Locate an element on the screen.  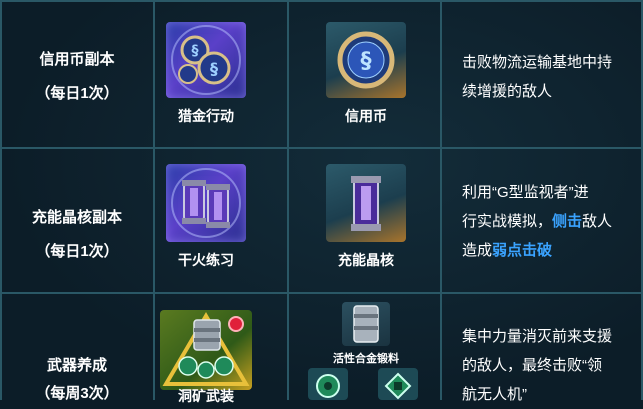
description-line: 航无人机” is located at coordinates (494, 394).